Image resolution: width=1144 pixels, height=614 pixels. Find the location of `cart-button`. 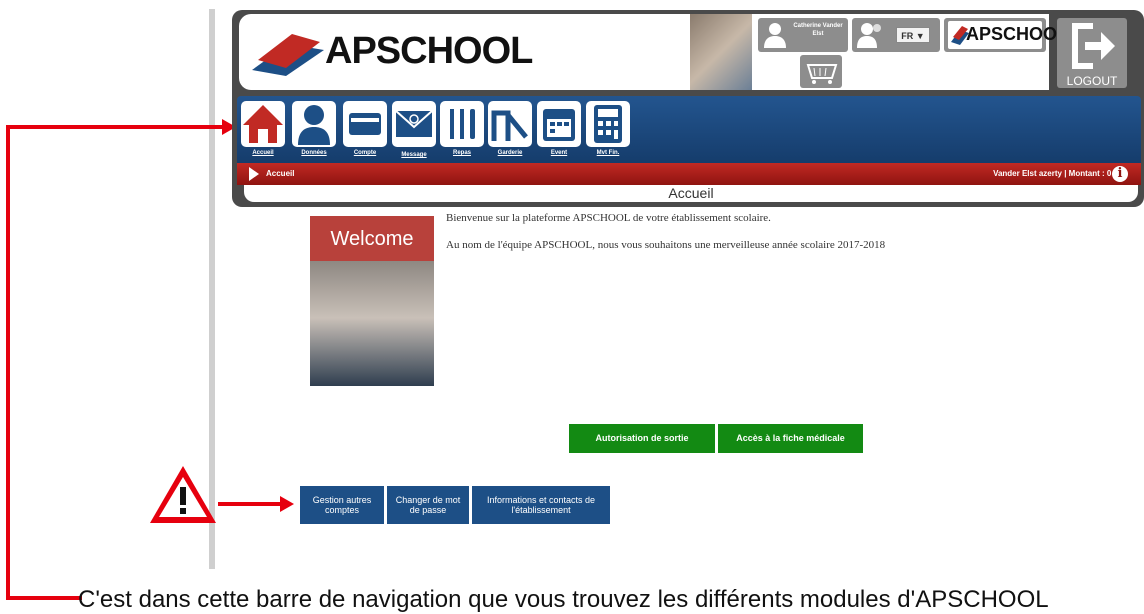

cart-button is located at coordinates (821, 71).